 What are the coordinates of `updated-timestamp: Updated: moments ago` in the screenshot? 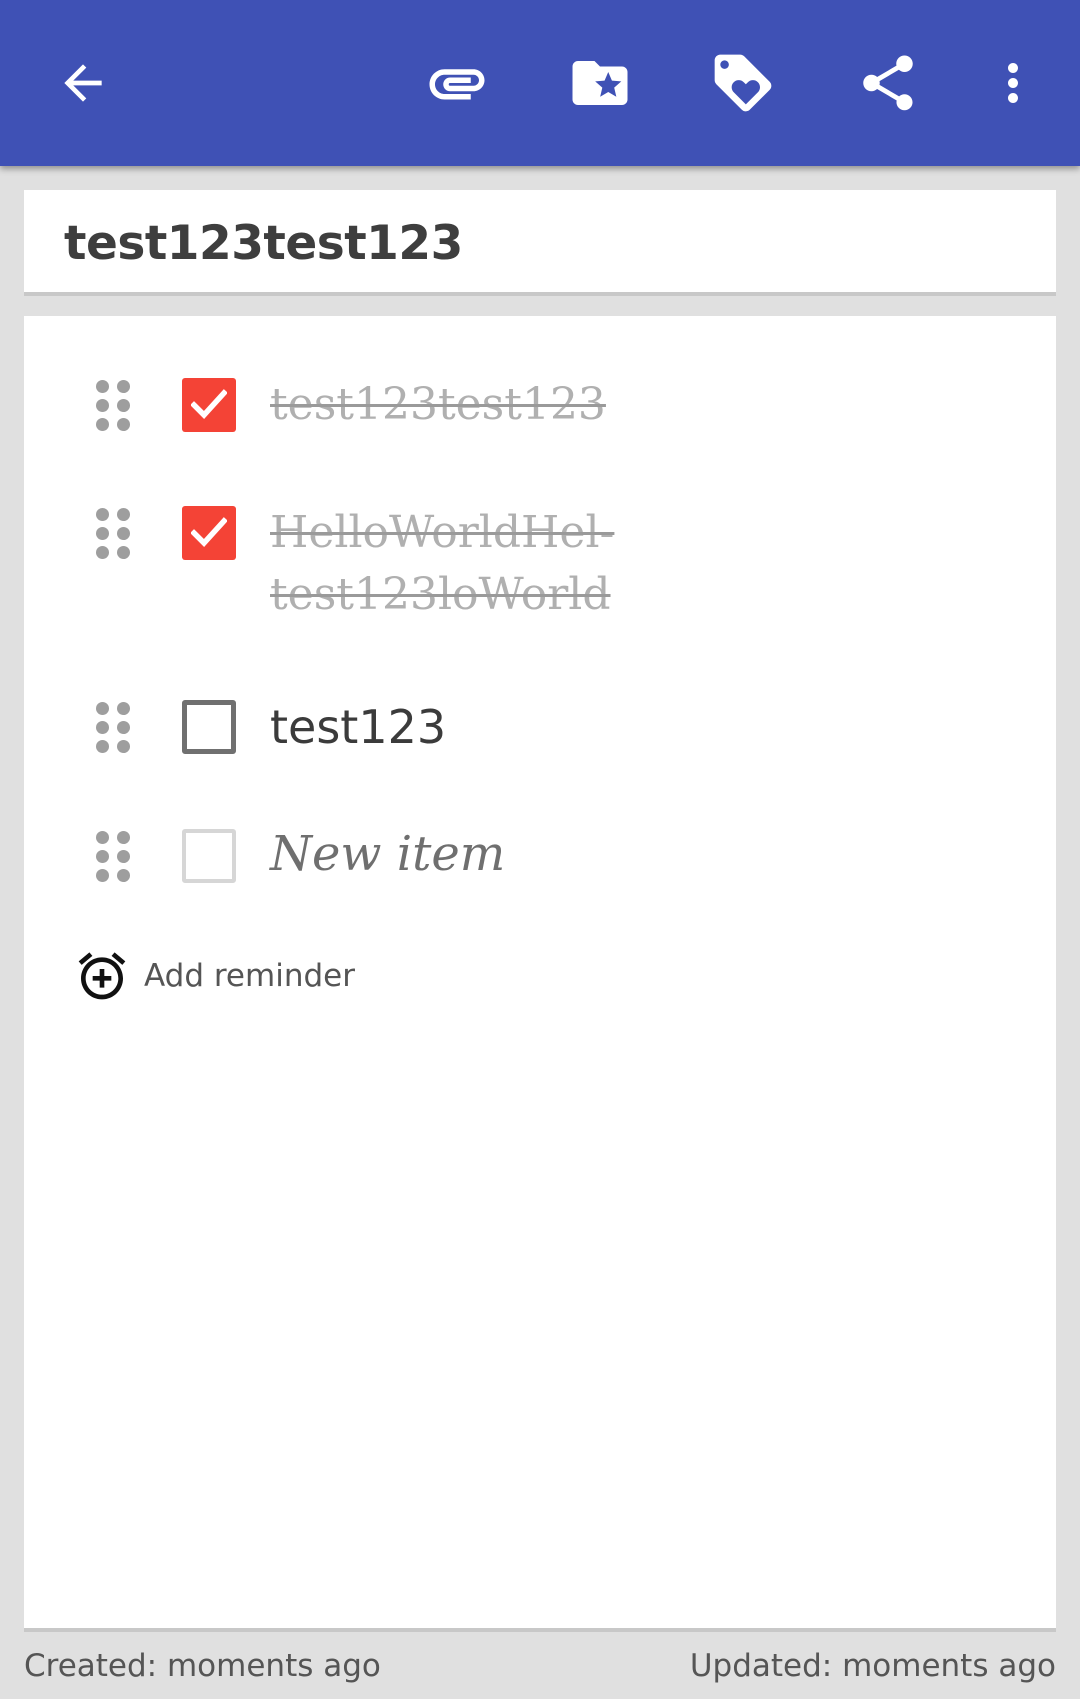 It's located at (872, 1666).